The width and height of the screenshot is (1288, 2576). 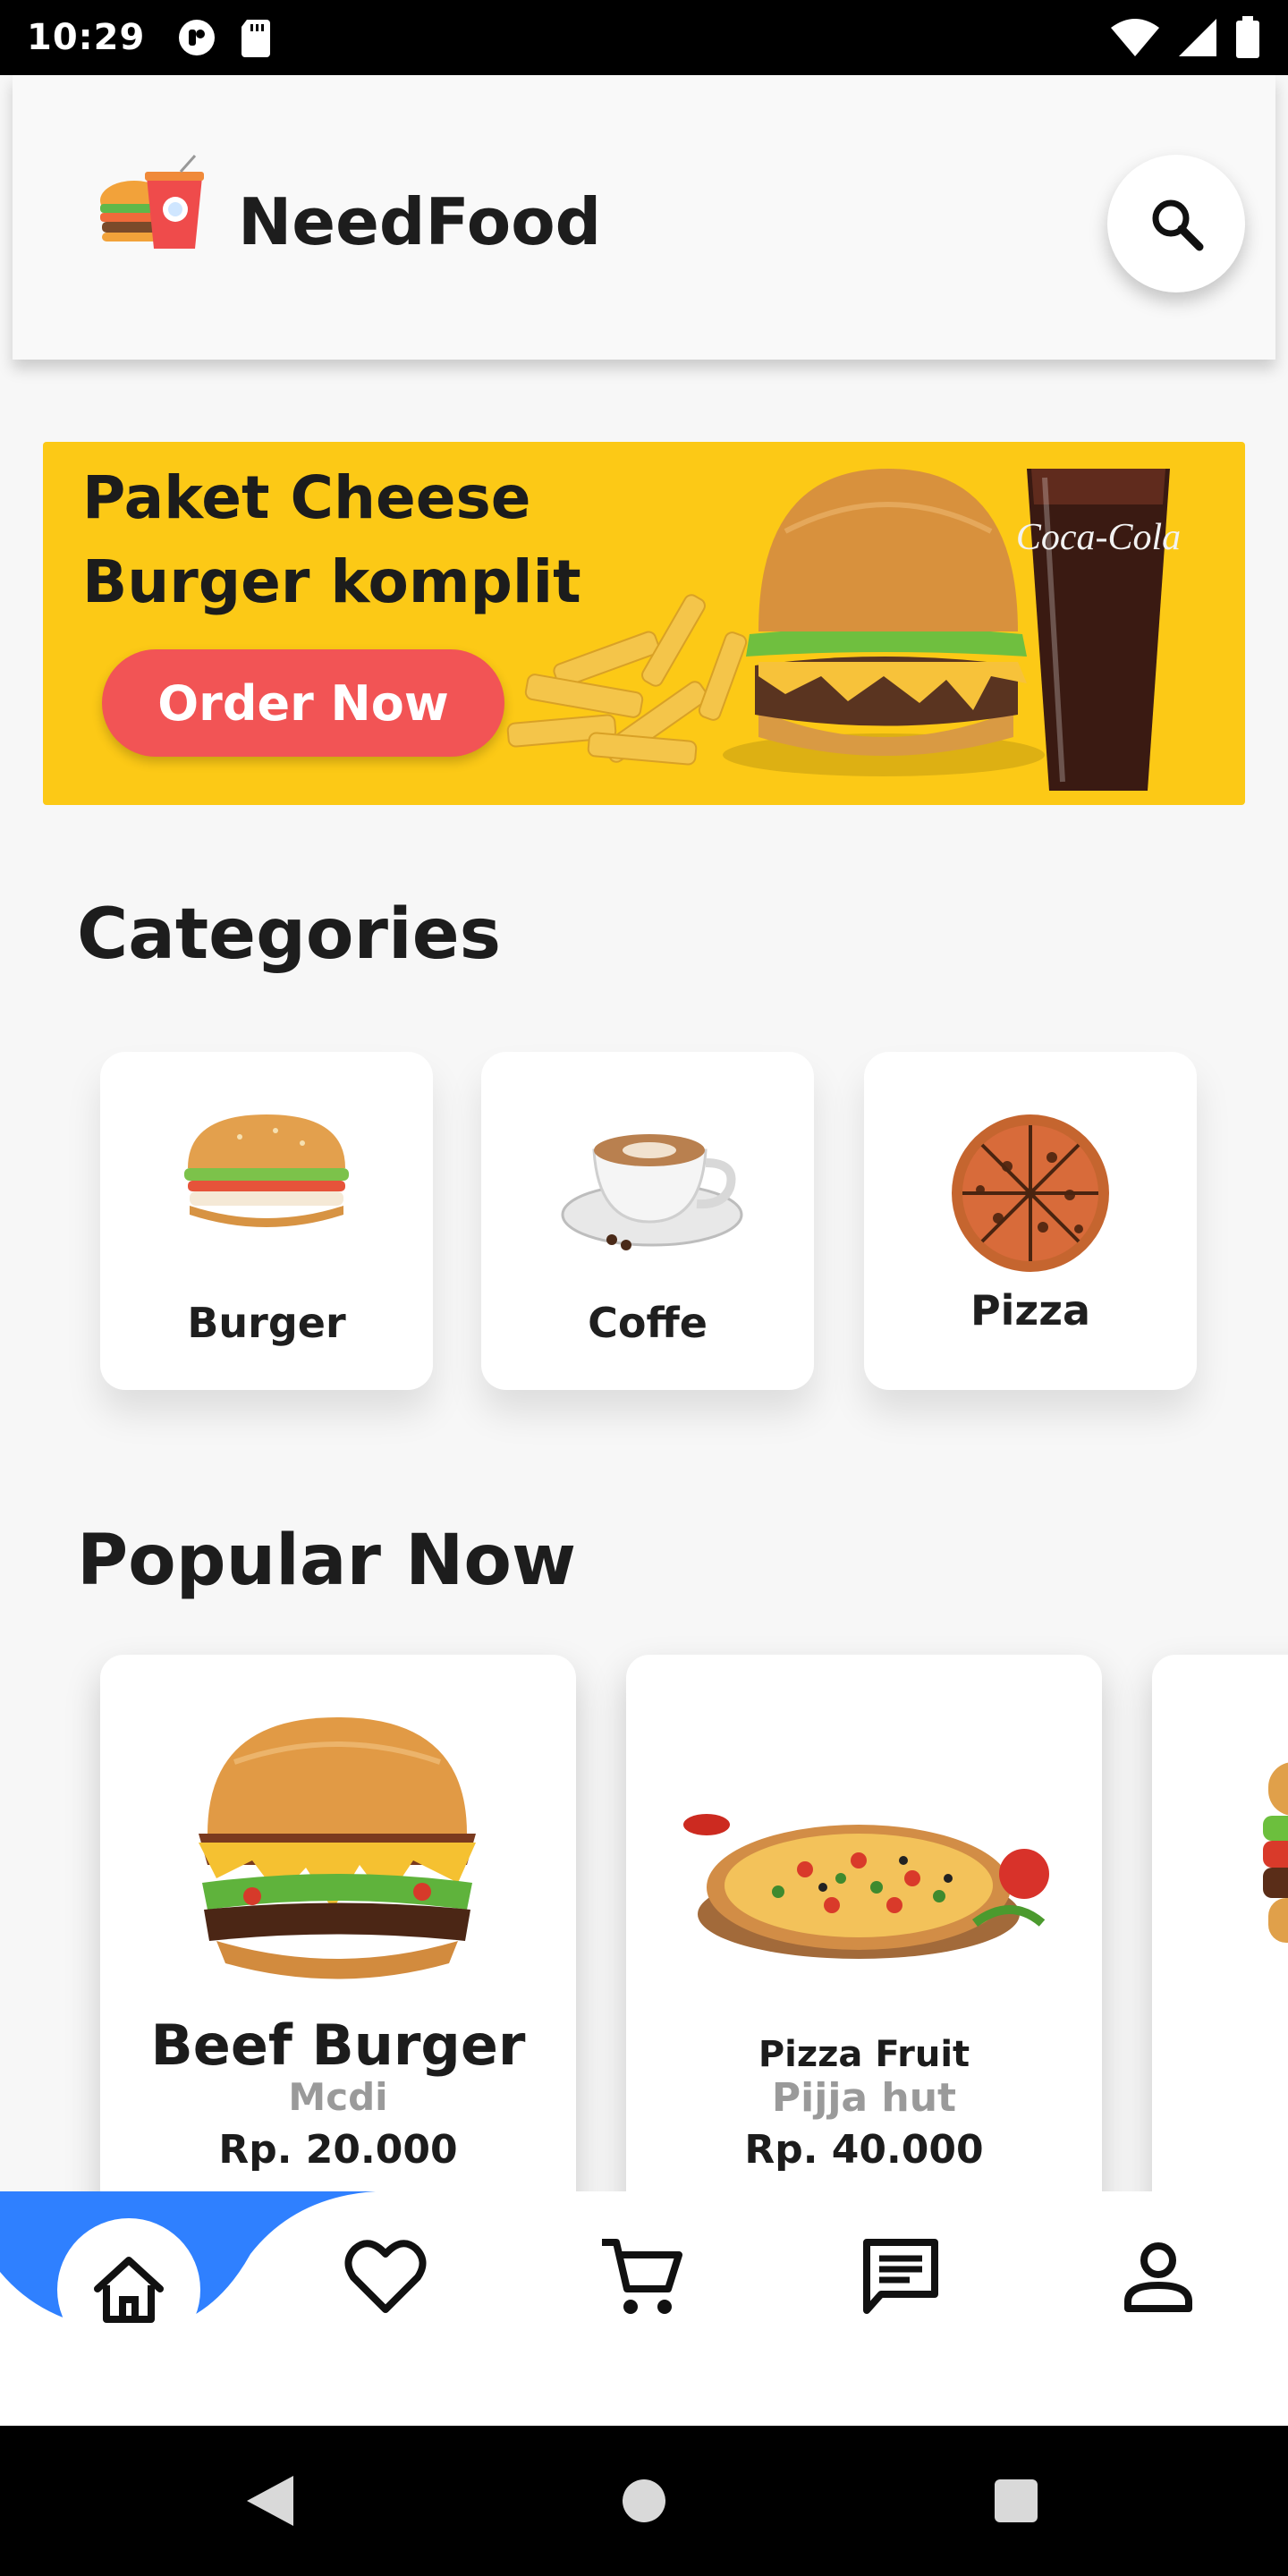 What do you see at coordinates (256, 38) in the screenshot?
I see `sd-card-icon` at bounding box center [256, 38].